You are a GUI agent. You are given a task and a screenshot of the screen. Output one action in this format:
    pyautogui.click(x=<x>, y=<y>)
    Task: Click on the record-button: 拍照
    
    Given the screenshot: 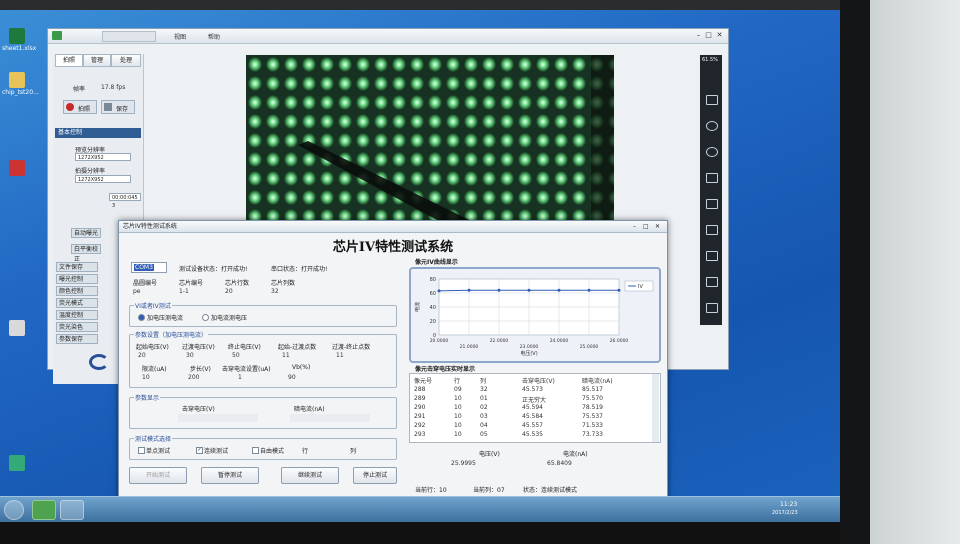 What is the action you would take?
    pyautogui.click(x=80, y=107)
    